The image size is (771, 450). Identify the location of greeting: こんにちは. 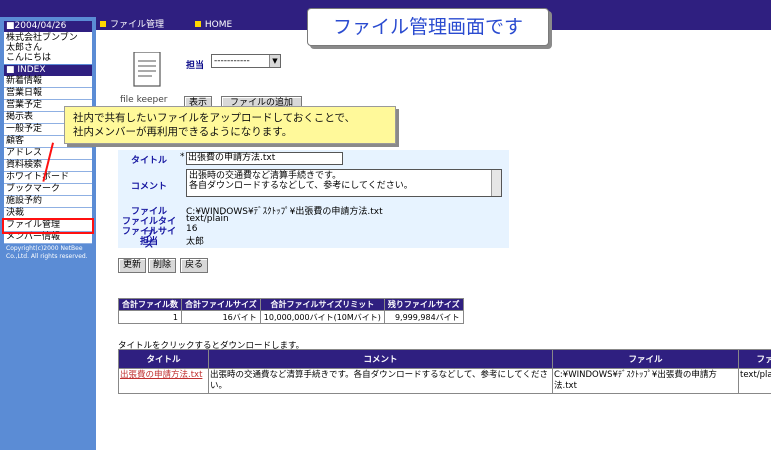
(29, 58).